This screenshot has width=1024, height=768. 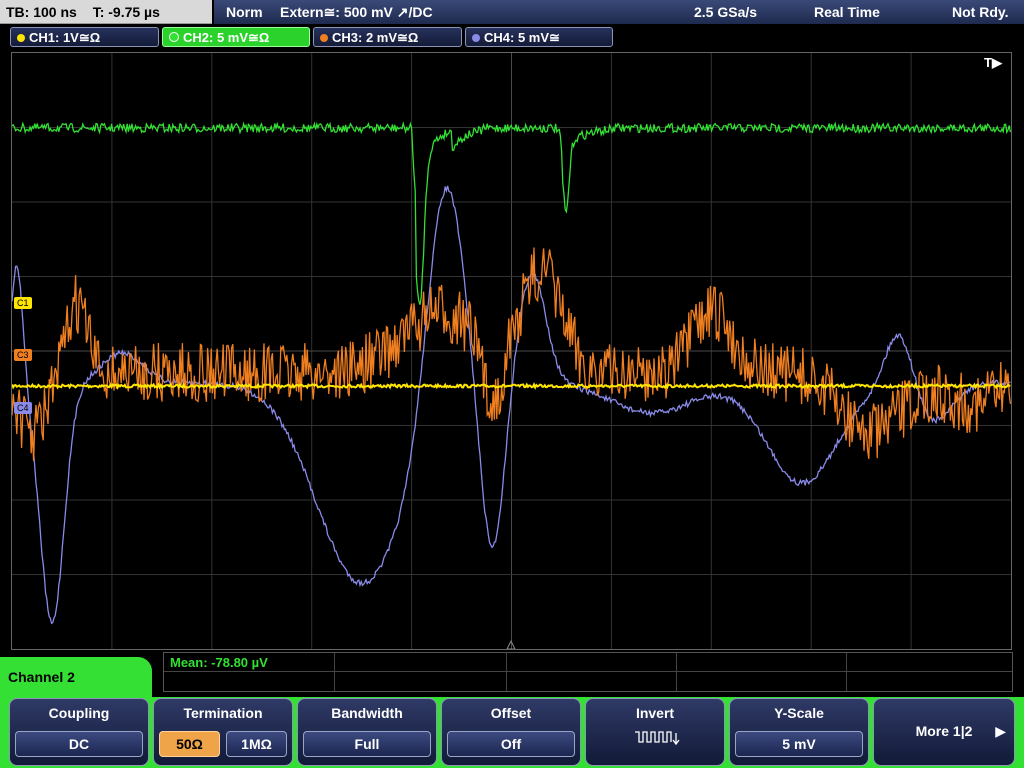 I want to click on timebase-value: TB: 100 ns, so click(x=41, y=12).